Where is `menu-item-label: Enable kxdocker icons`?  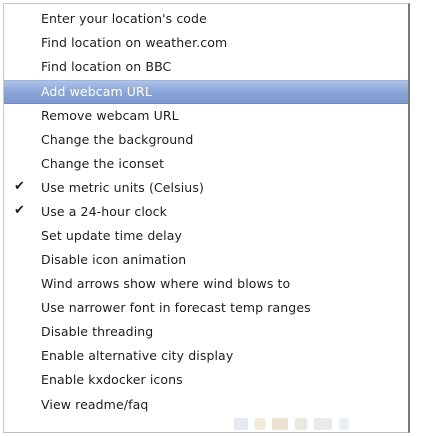
menu-item-label: Enable kxdocker icons is located at coordinates (112, 379).